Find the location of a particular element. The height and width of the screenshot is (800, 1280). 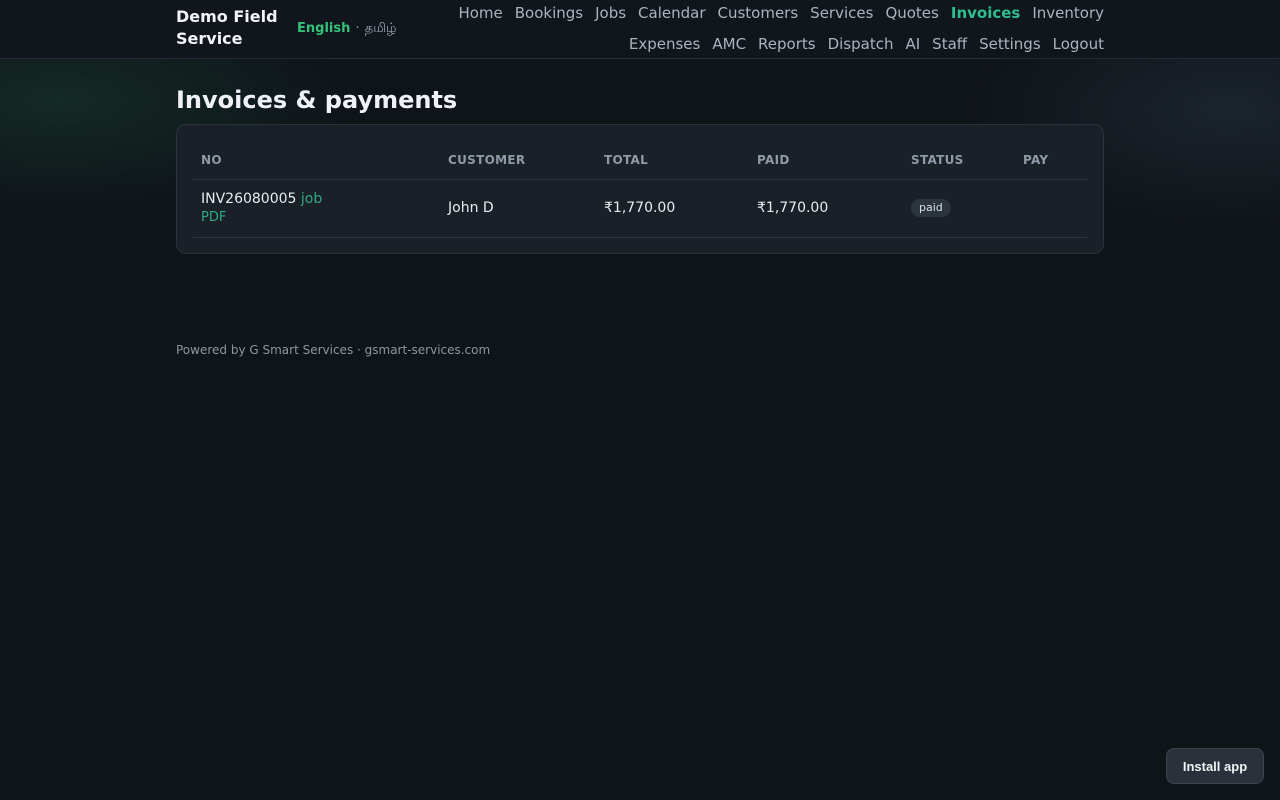

customer-cell: John D is located at coordinates (518, 208).